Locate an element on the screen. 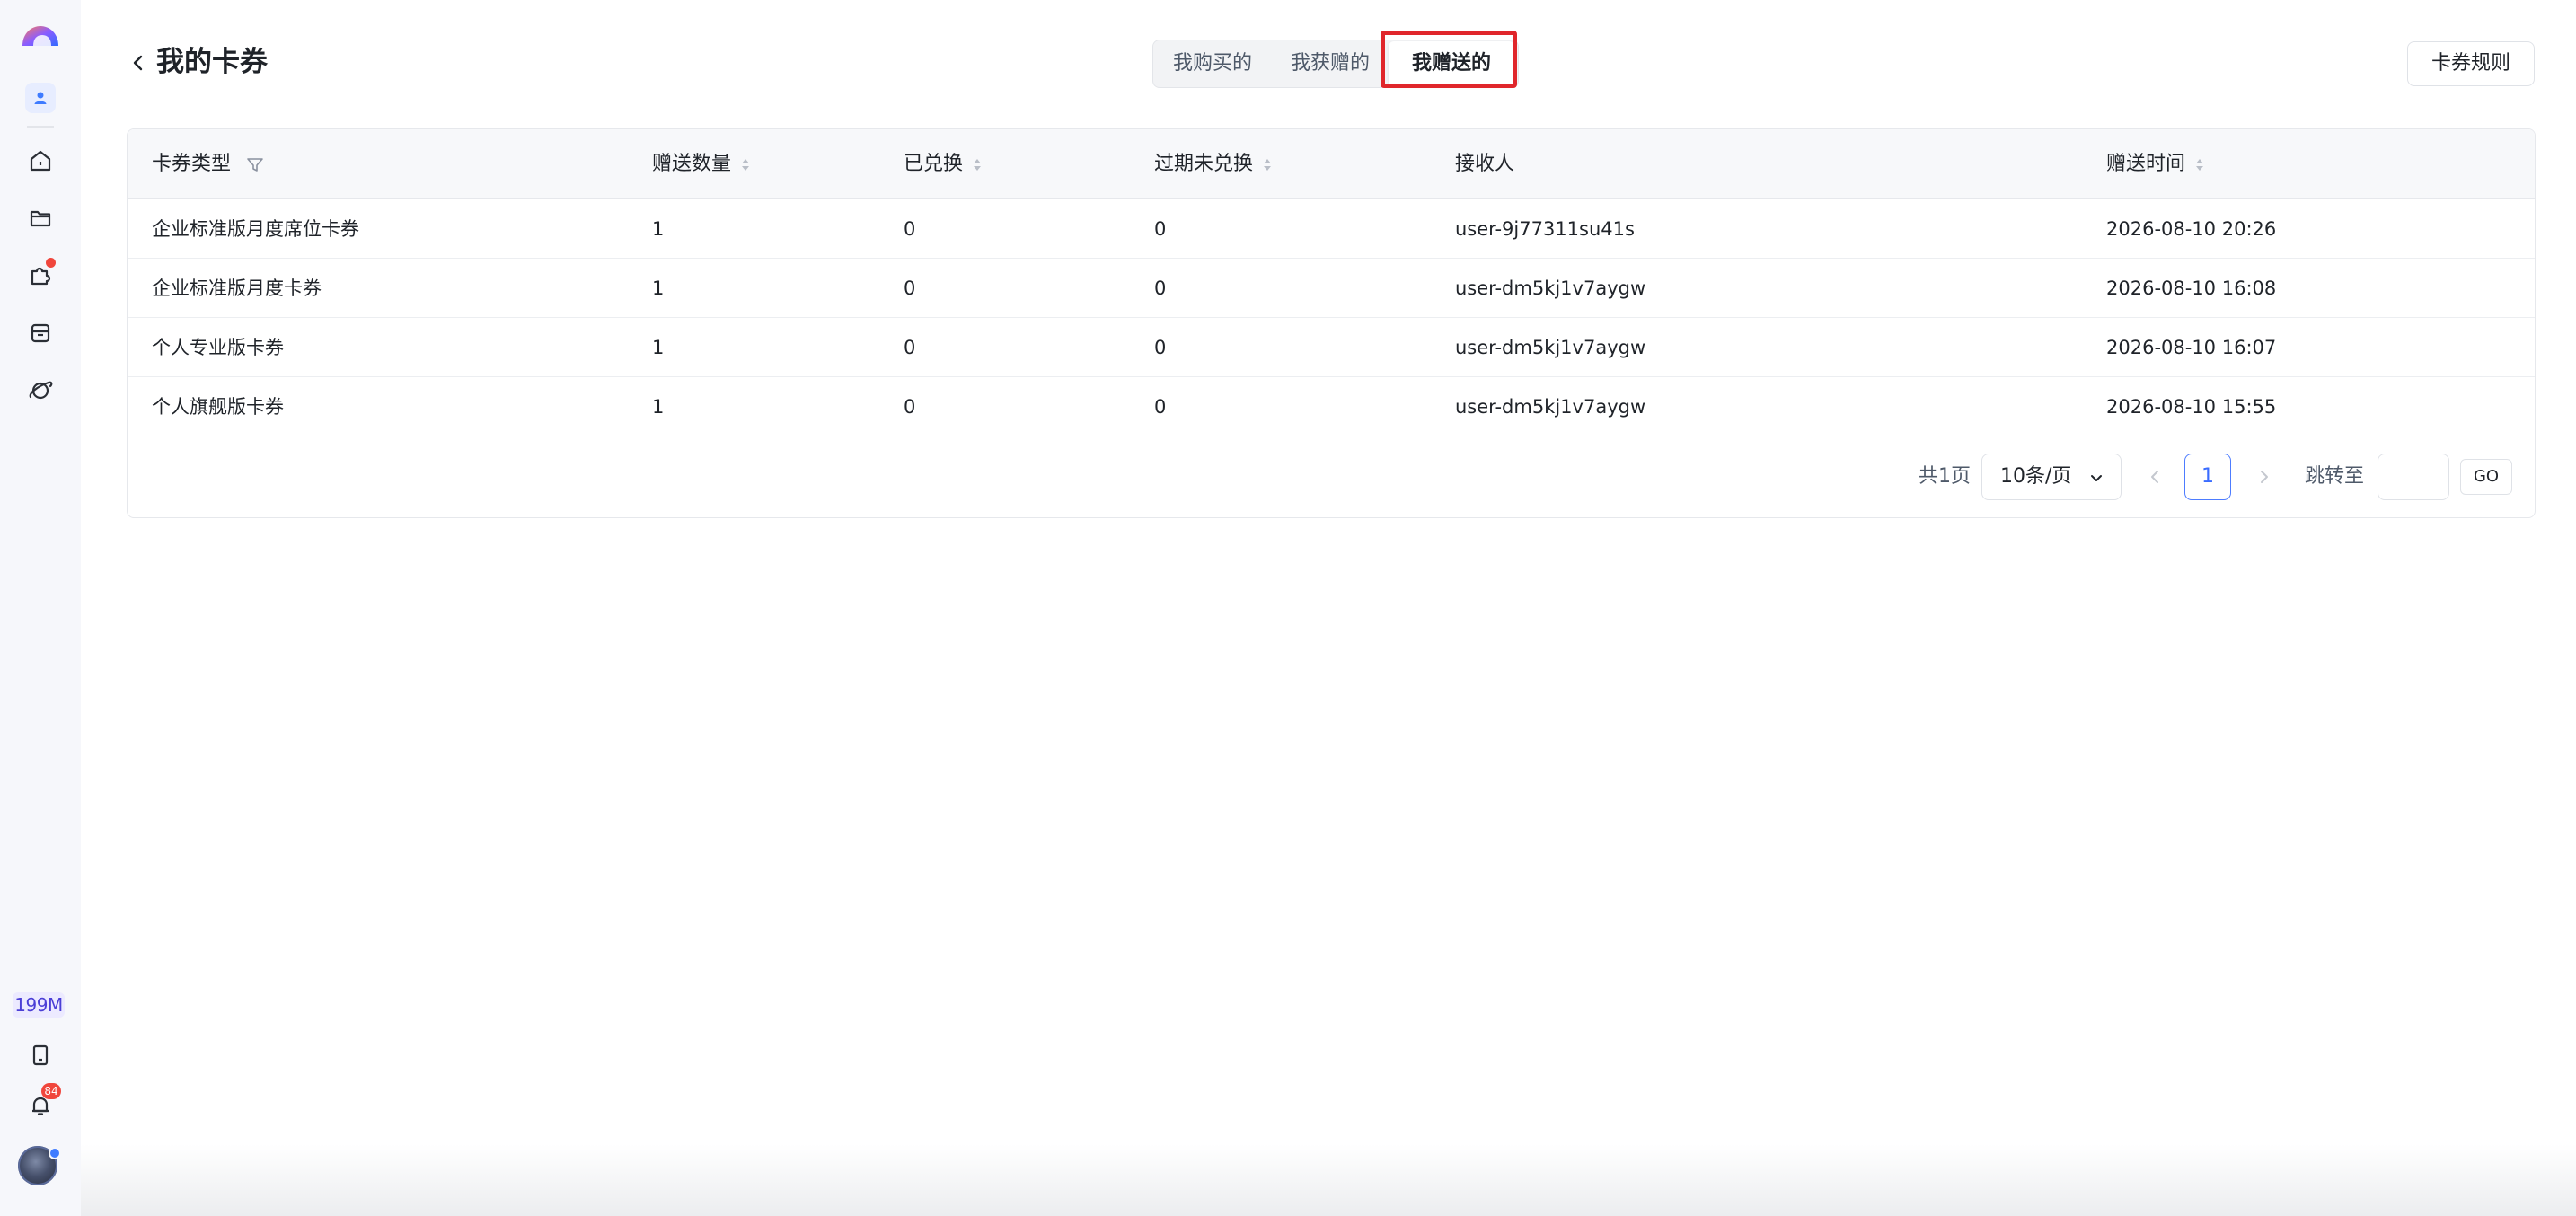 This screenshot has height=1216, width=2576. cell-time: 2026-08-10 16:07 is located at coordinates (2191, 347).